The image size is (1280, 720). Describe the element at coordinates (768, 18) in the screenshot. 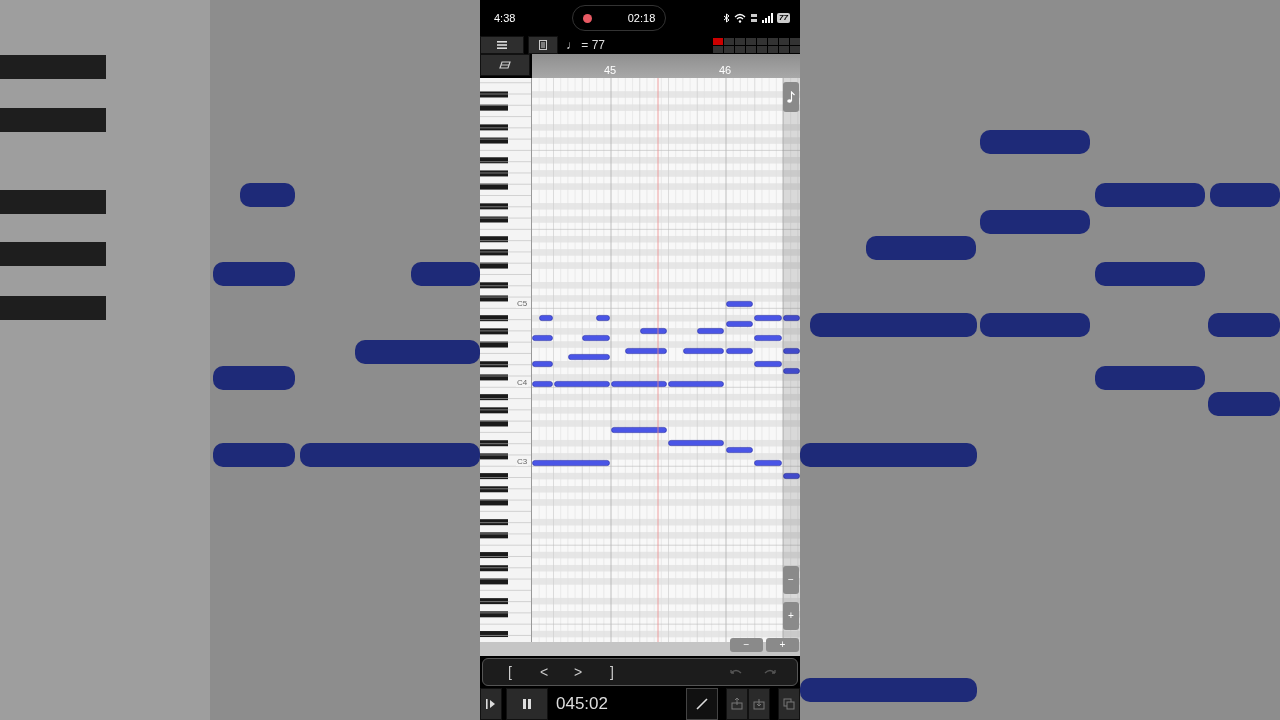

I see `signal-icon` at that location.